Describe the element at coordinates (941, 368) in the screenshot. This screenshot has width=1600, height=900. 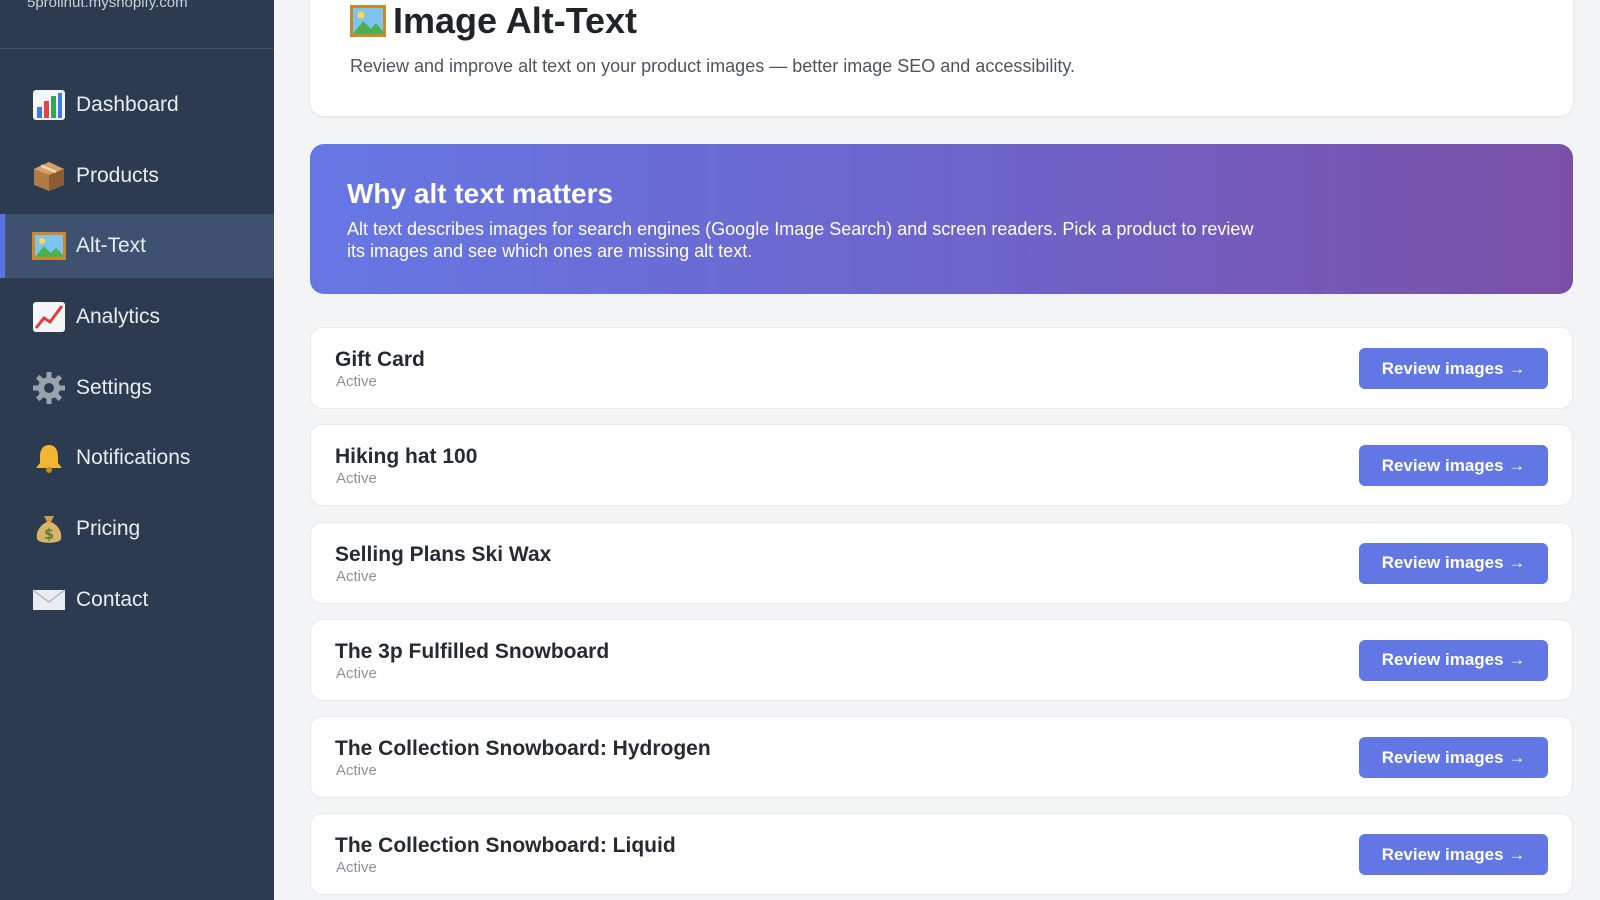
I see `product-row: Gift Card Active Review images →` at that location.